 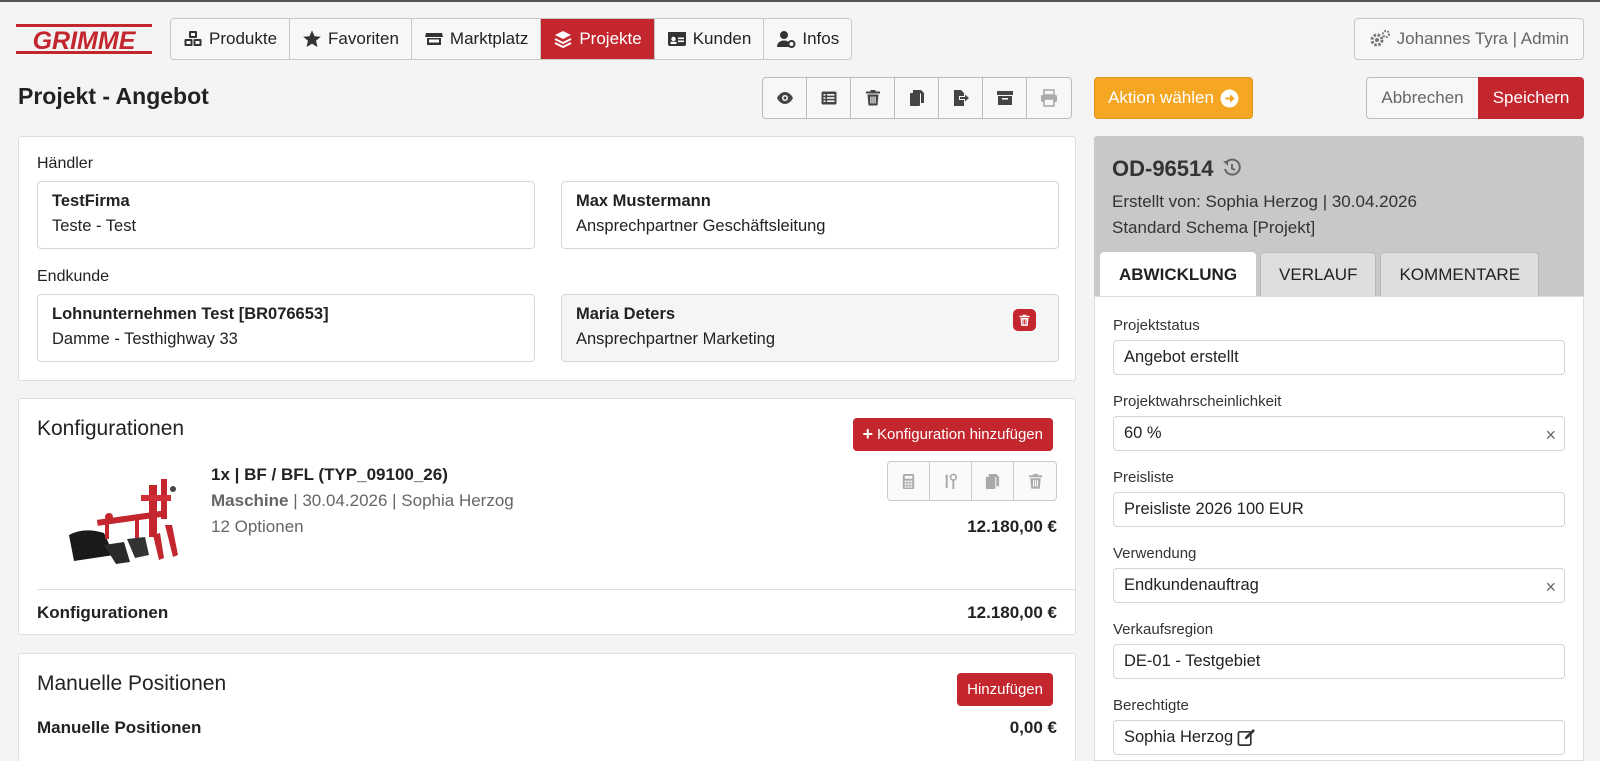 What do you see at coordinates (873, 98) in the screenshot?
I see `delete-button` at bounding box center [873, 98].